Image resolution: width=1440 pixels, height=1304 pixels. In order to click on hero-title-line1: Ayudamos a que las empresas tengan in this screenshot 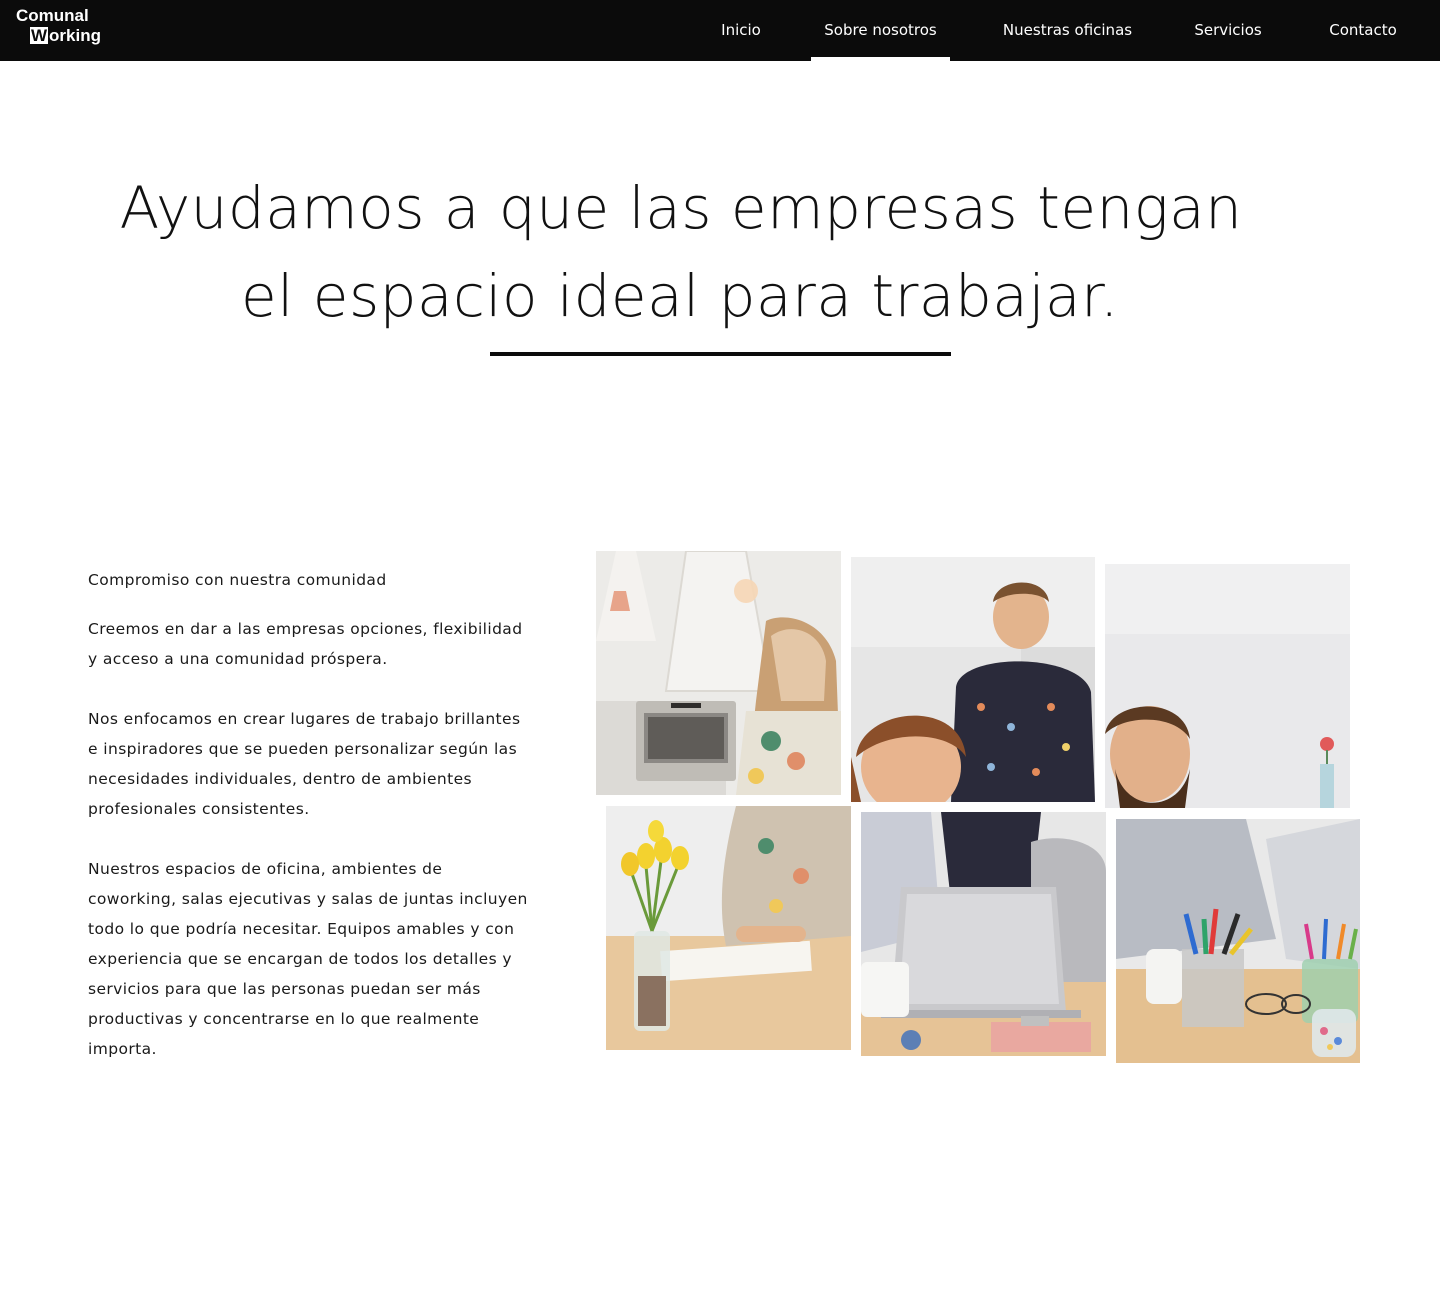, I will do `click(681, 208)`.